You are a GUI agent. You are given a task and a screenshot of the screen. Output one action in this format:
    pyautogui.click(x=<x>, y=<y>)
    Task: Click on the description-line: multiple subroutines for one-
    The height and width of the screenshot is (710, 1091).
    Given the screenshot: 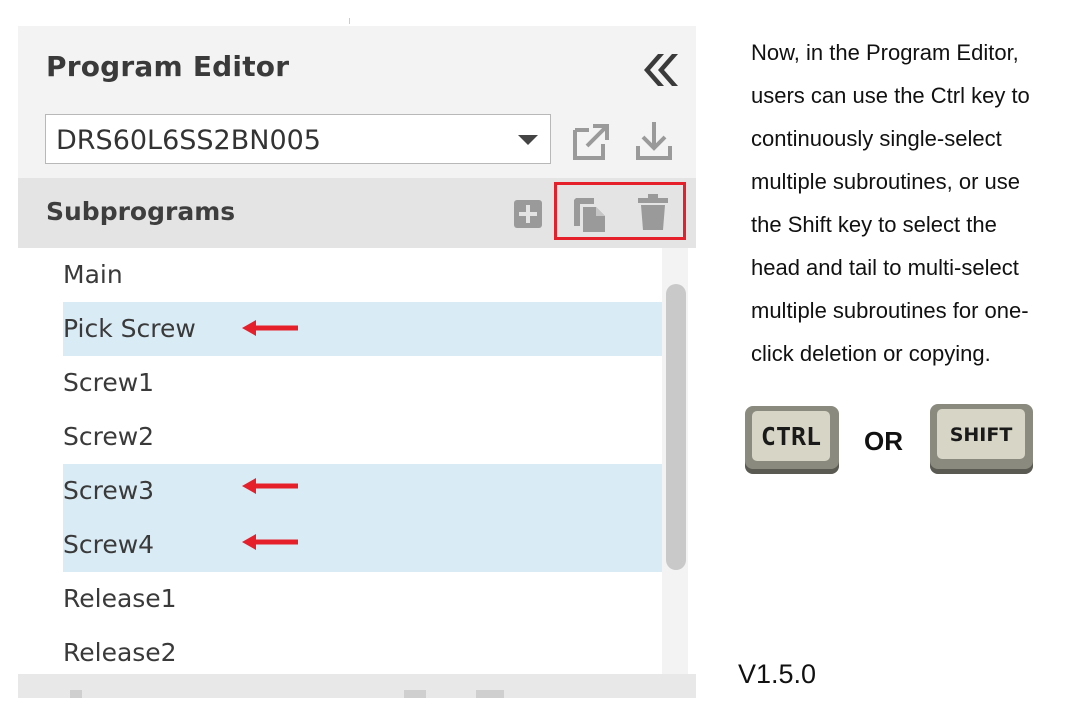 What is the action you would take?
    pyautogui.click(x=890, y=310)
    